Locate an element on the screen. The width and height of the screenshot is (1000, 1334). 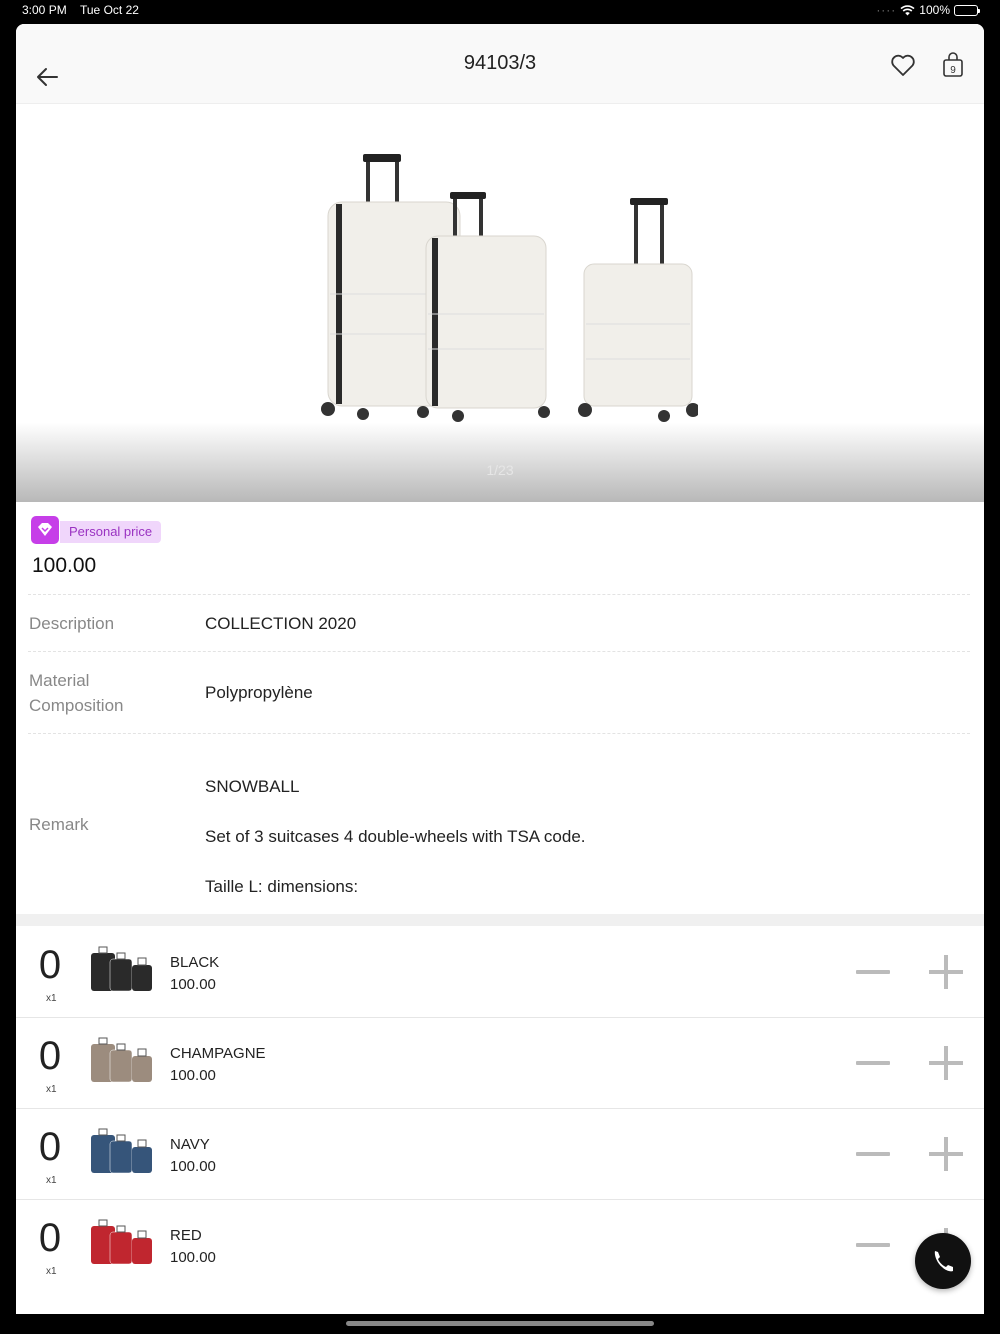
variant-name: NAVY is located at coordinates (190, 1144).